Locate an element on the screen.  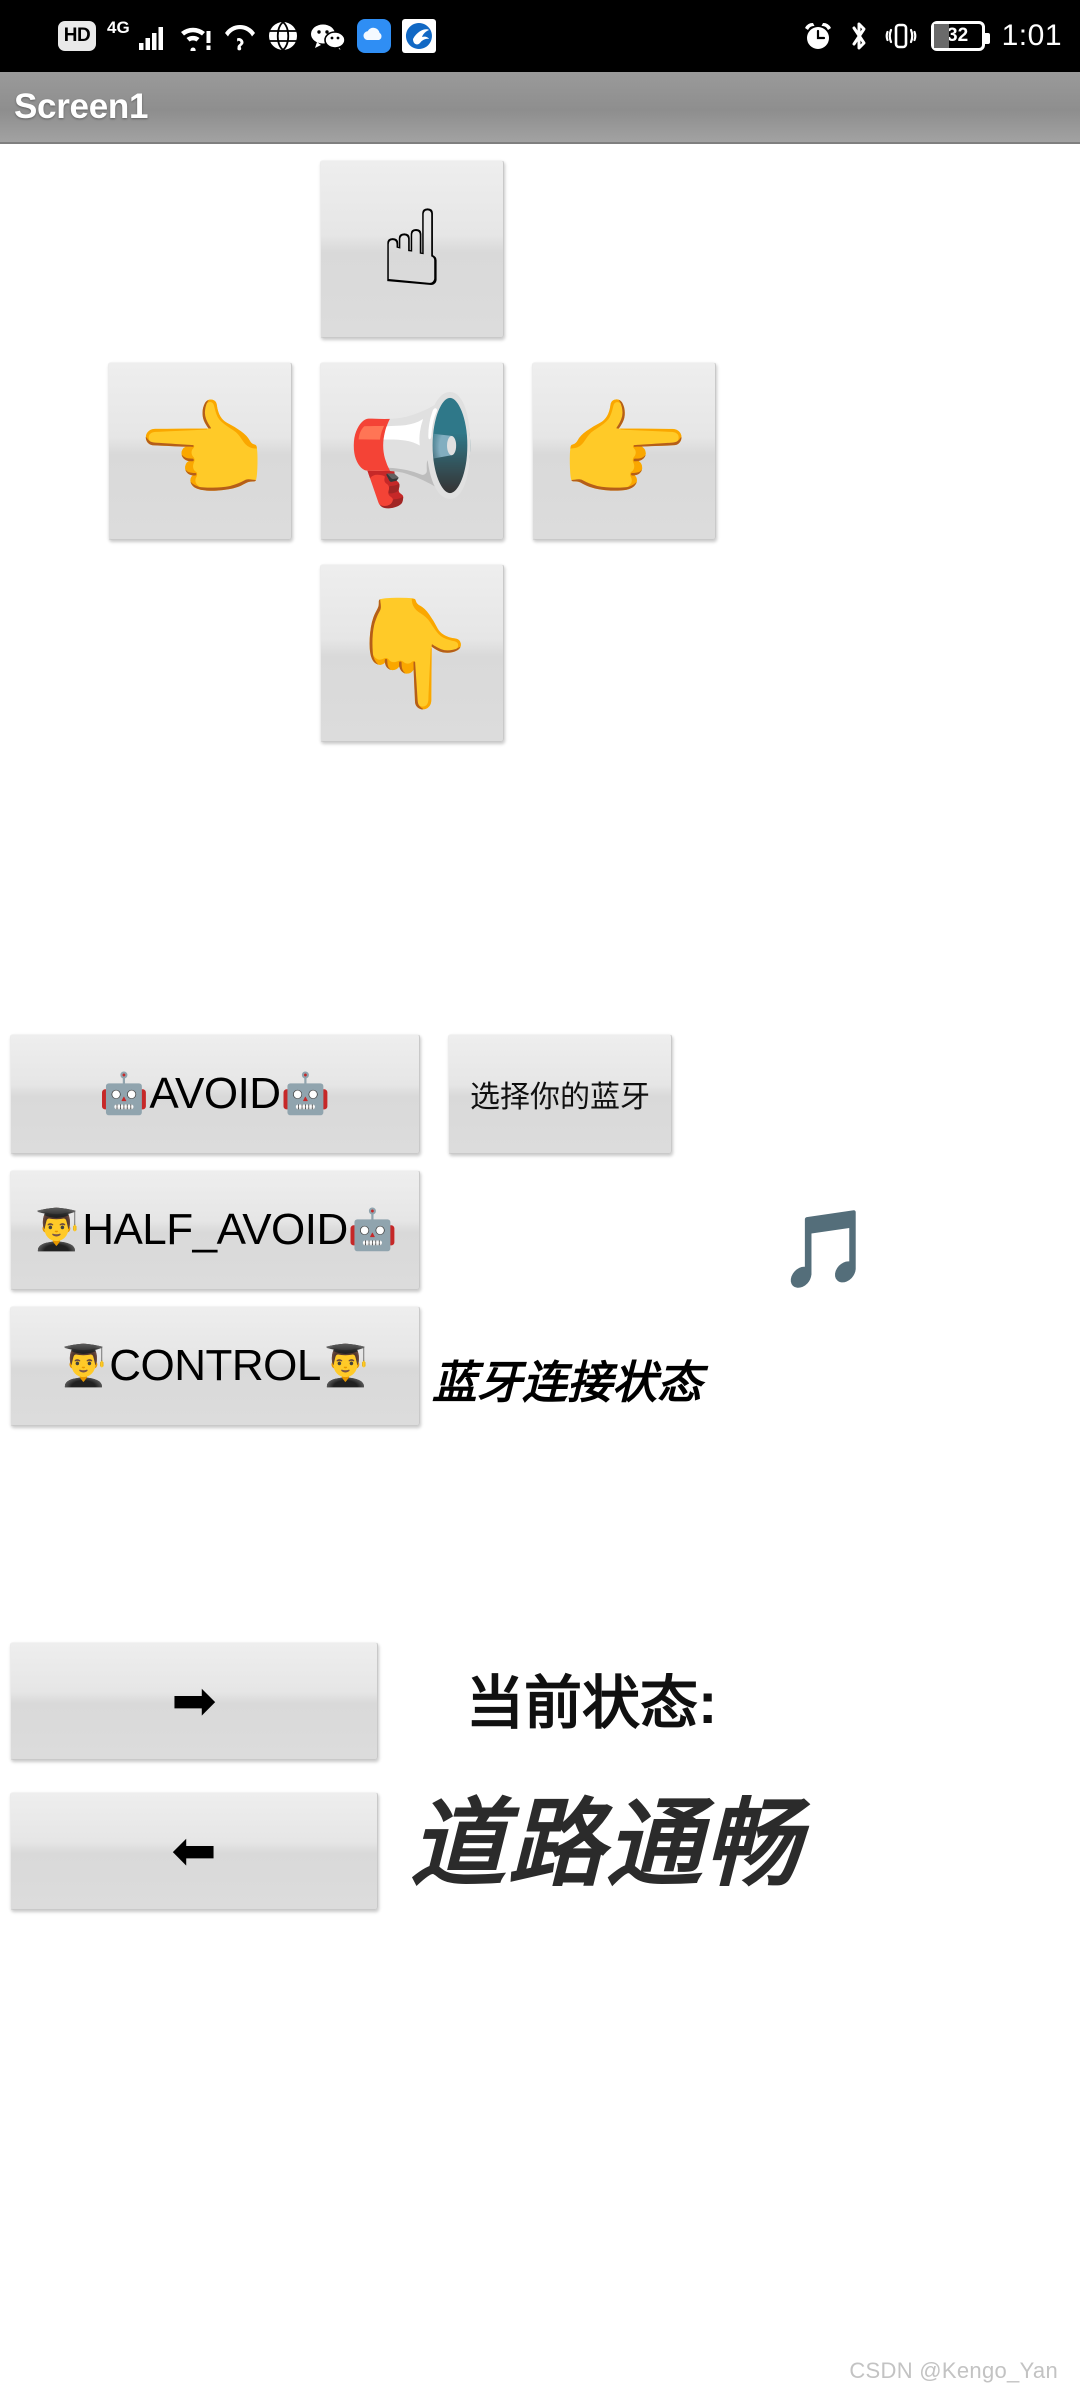
status-bar: HD 4G 32 1:01 is located at coordinates (540, 36).